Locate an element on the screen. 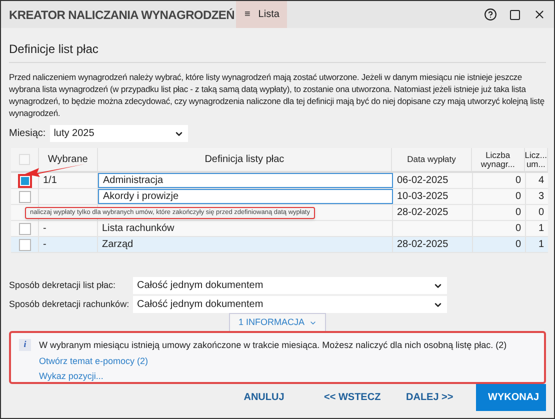  info-toggle: 1 INFORMACJA is located at coordinates (277, 322).